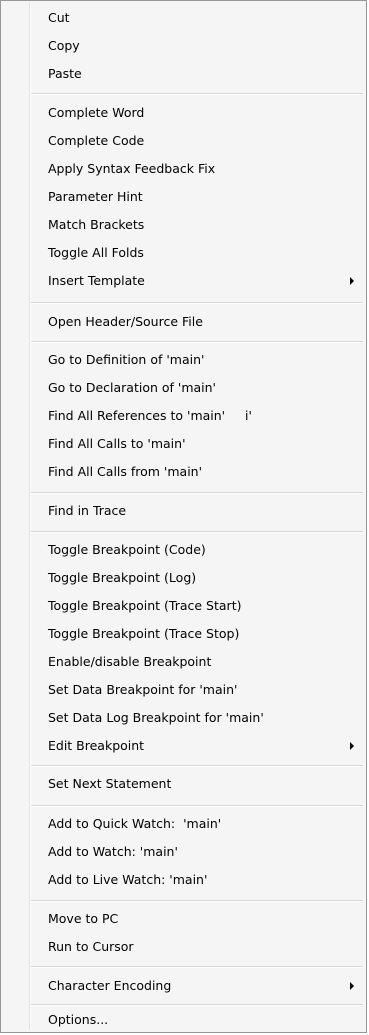  What do you see at coordinates (91, 946) in the screenshot?
I see `menu-item-label: Run to Cursor` at bounding box center [91, 946].